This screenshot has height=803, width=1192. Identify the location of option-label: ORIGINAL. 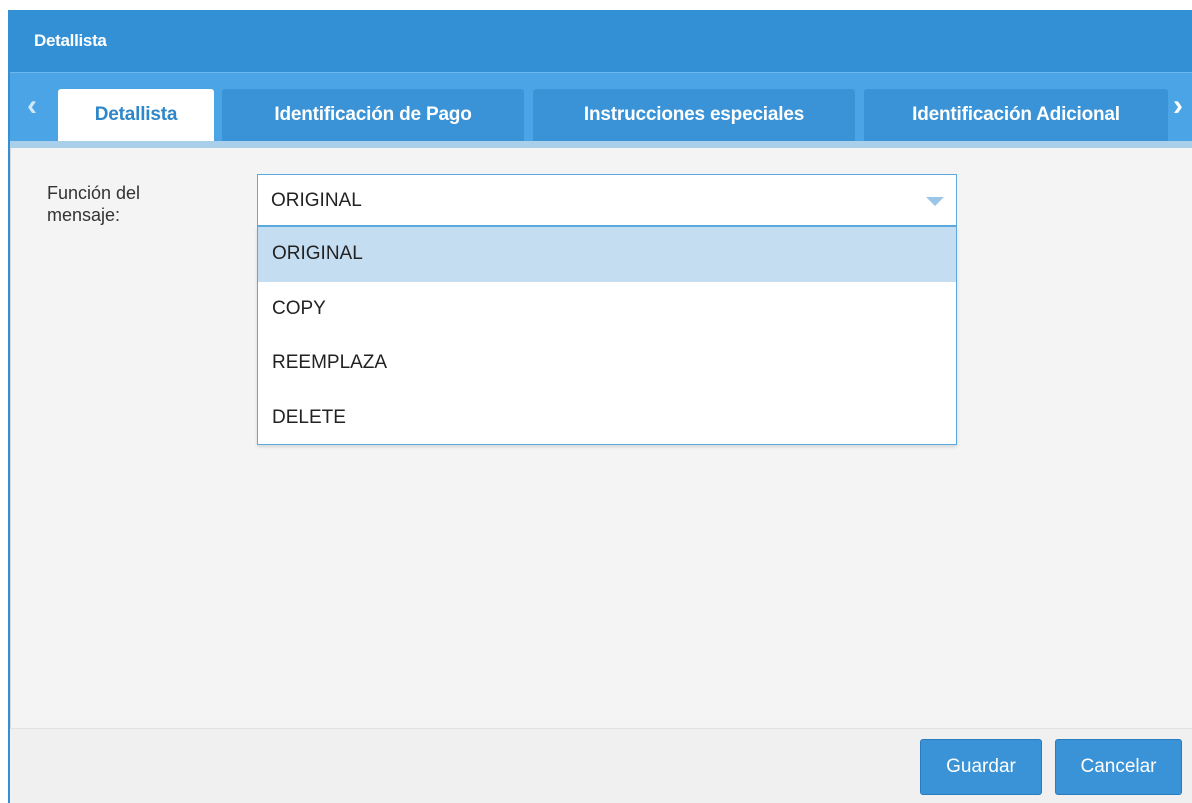
(317, 254).